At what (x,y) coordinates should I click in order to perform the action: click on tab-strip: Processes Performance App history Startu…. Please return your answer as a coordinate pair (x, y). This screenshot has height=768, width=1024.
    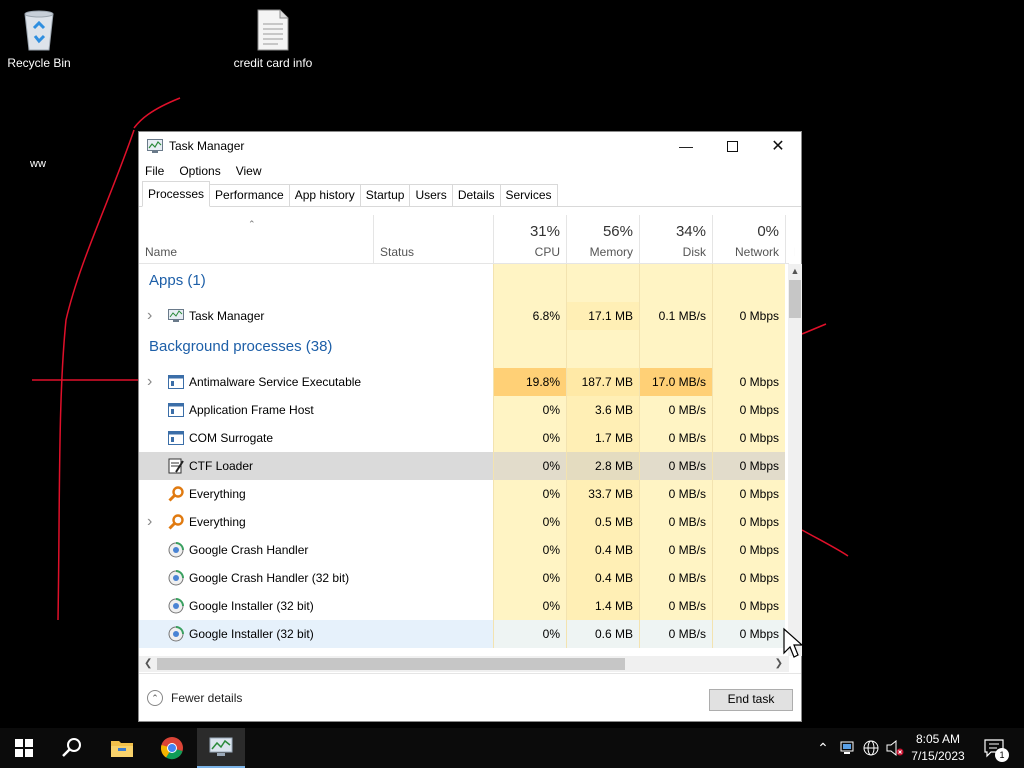
    Looking at the image, I should click on (470, 194).